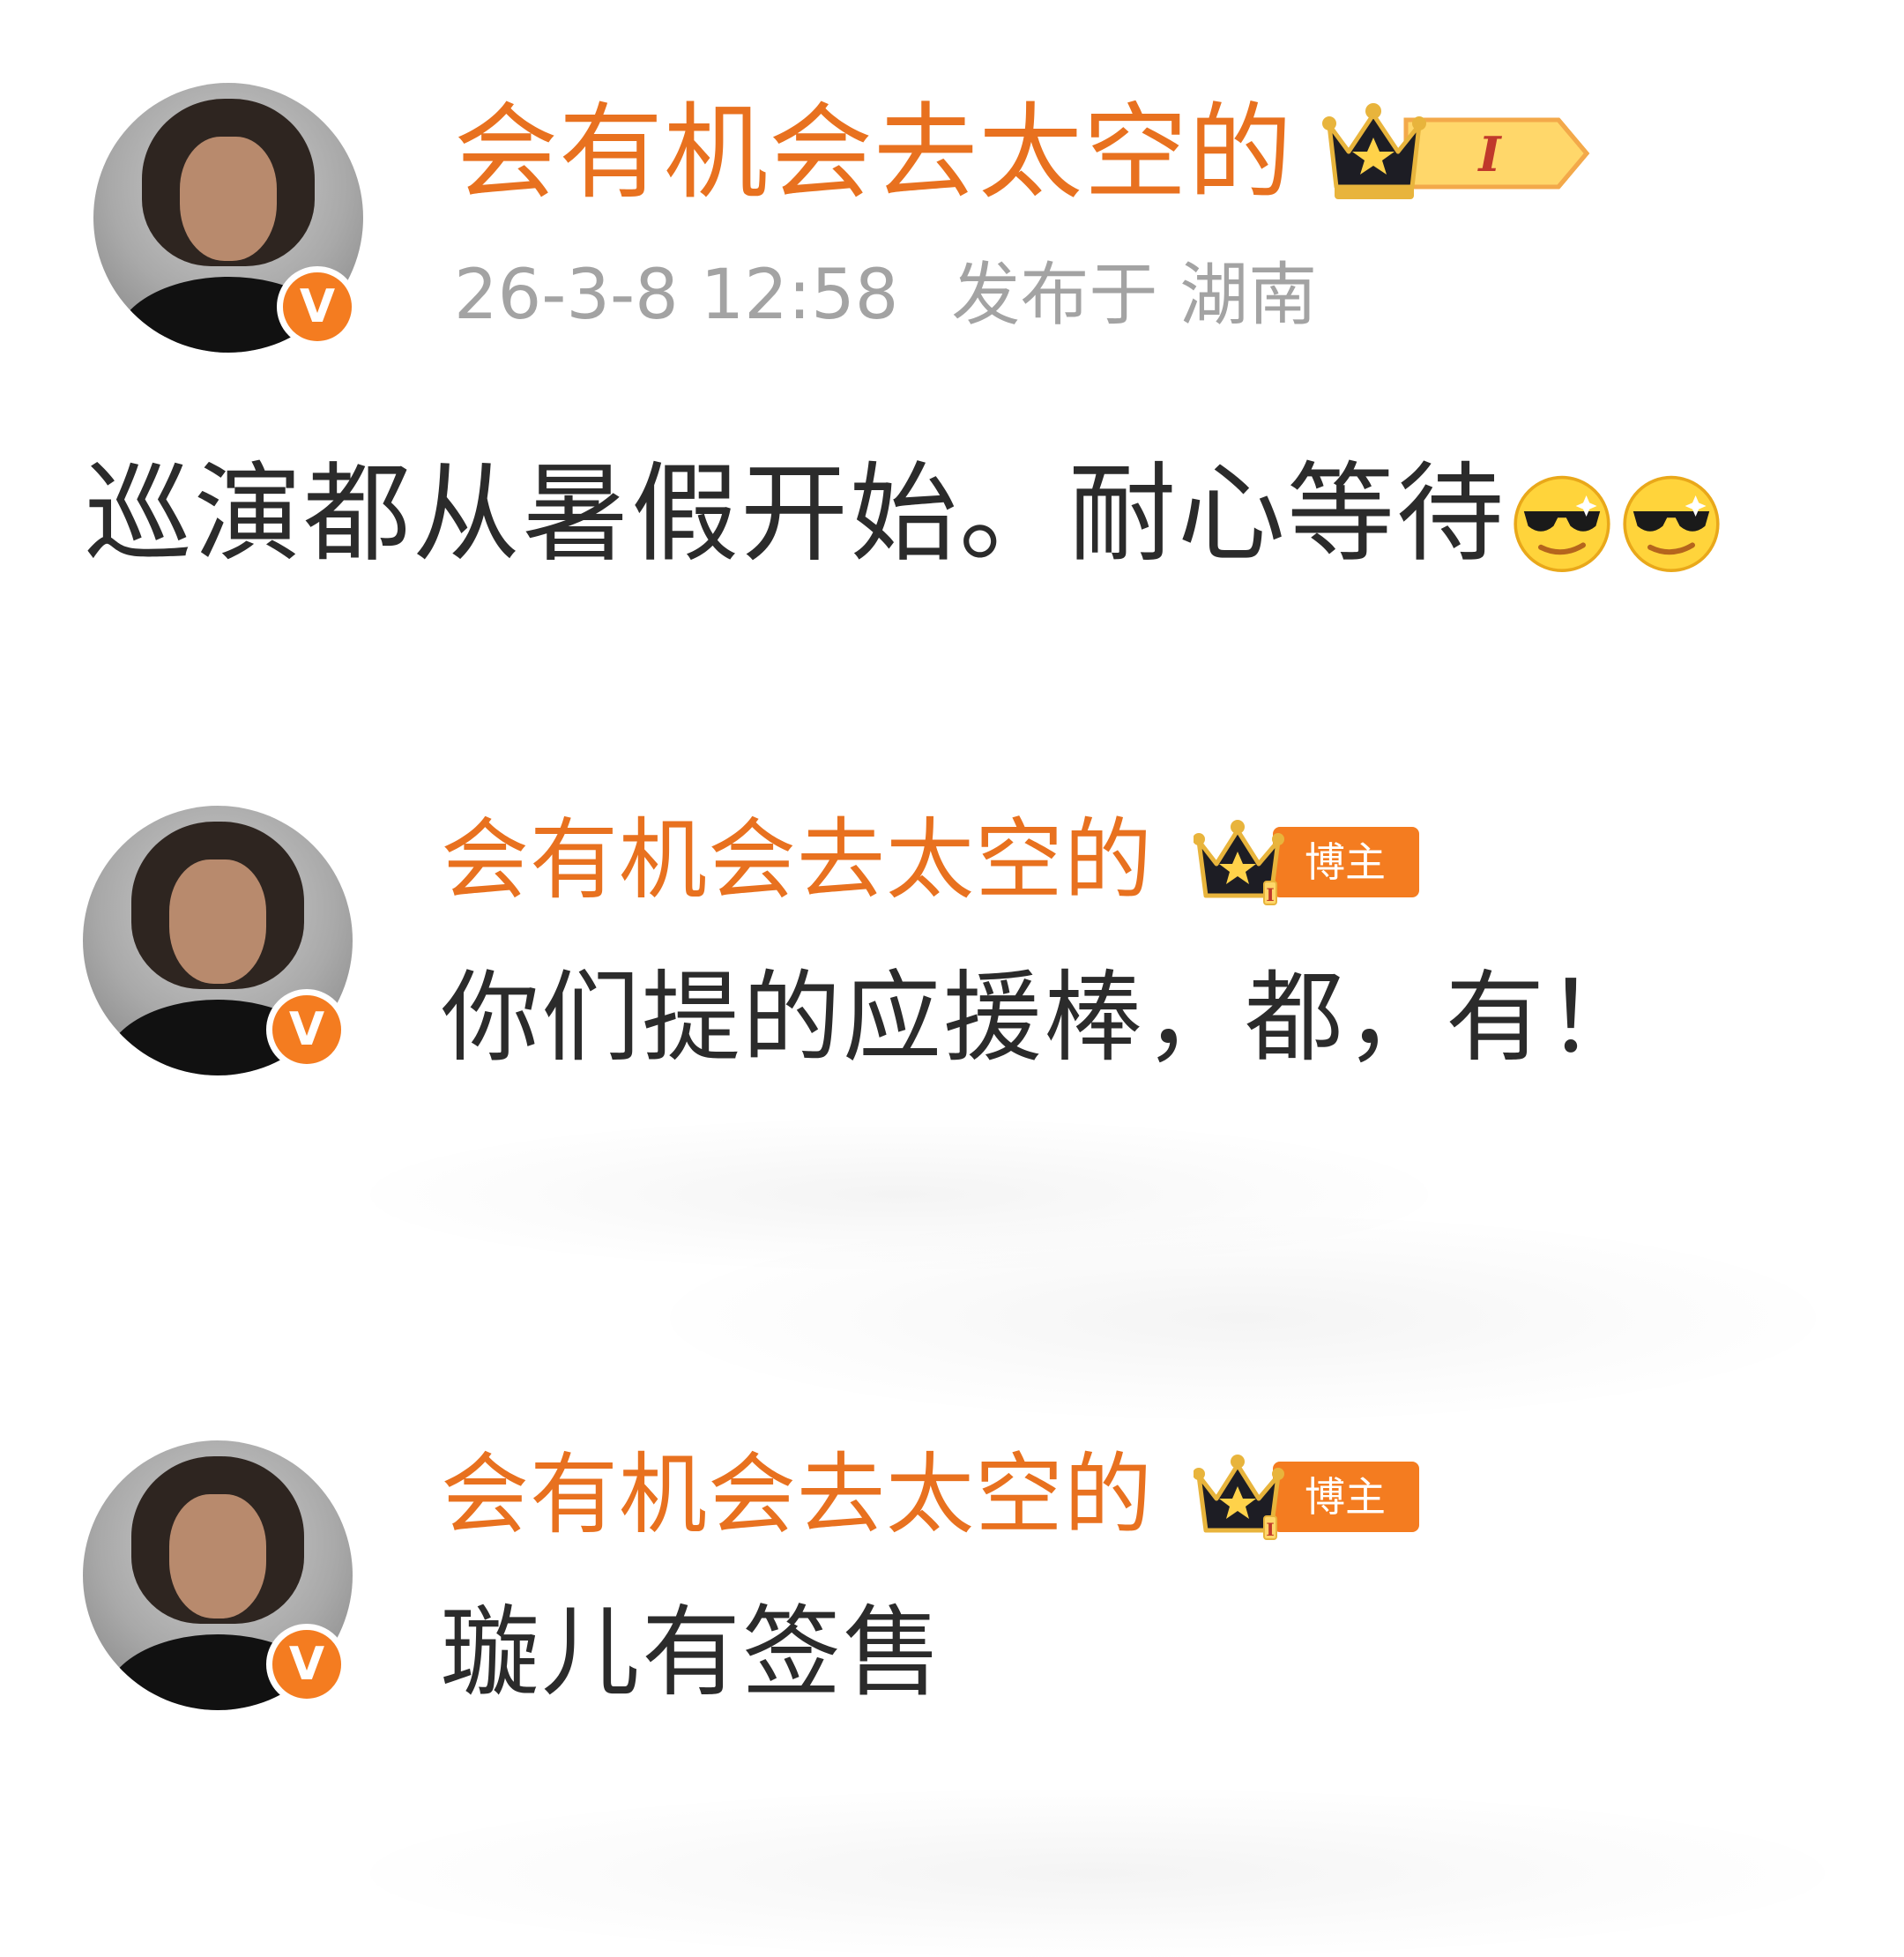 This screenshot has width=1904, height=1957. What do you see at coordinates (795, 514) in the screenshot?
I see `post-text-content: 巡演都从暑假开始。耐心等待` at bounding box center [795, 514].